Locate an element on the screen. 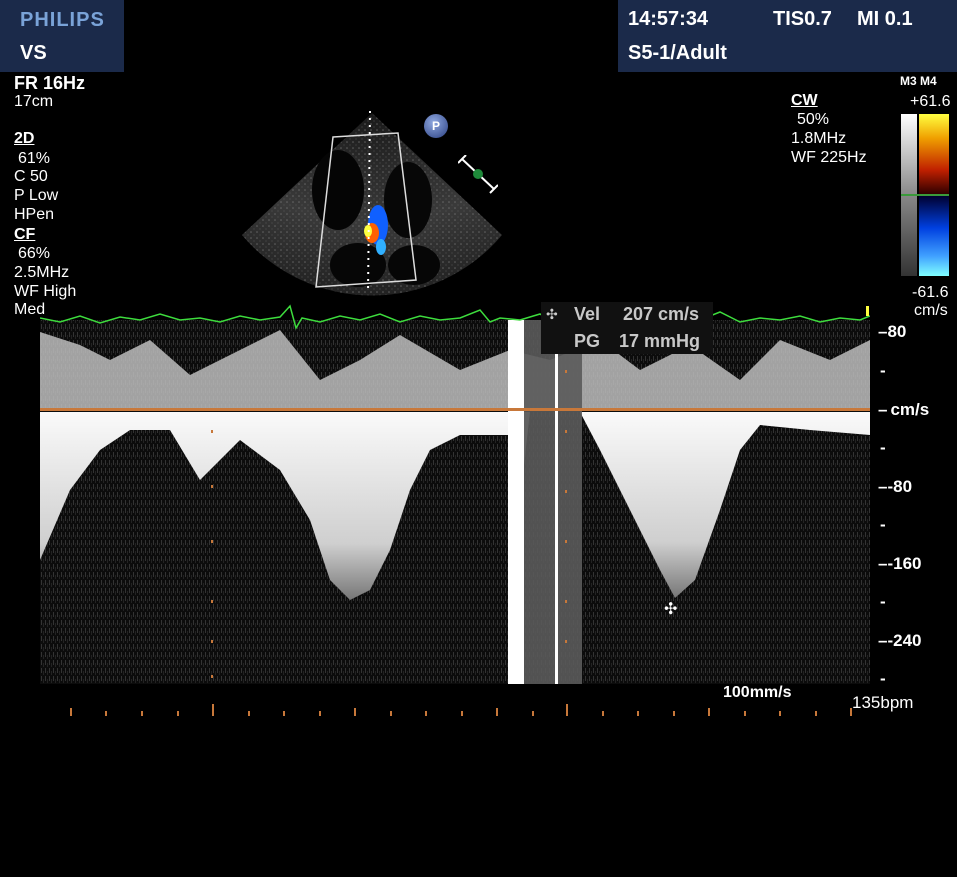 This screenshot has height=877, width=957. colorbar-top-value: +61.6 is located at coordinates (930, 101).